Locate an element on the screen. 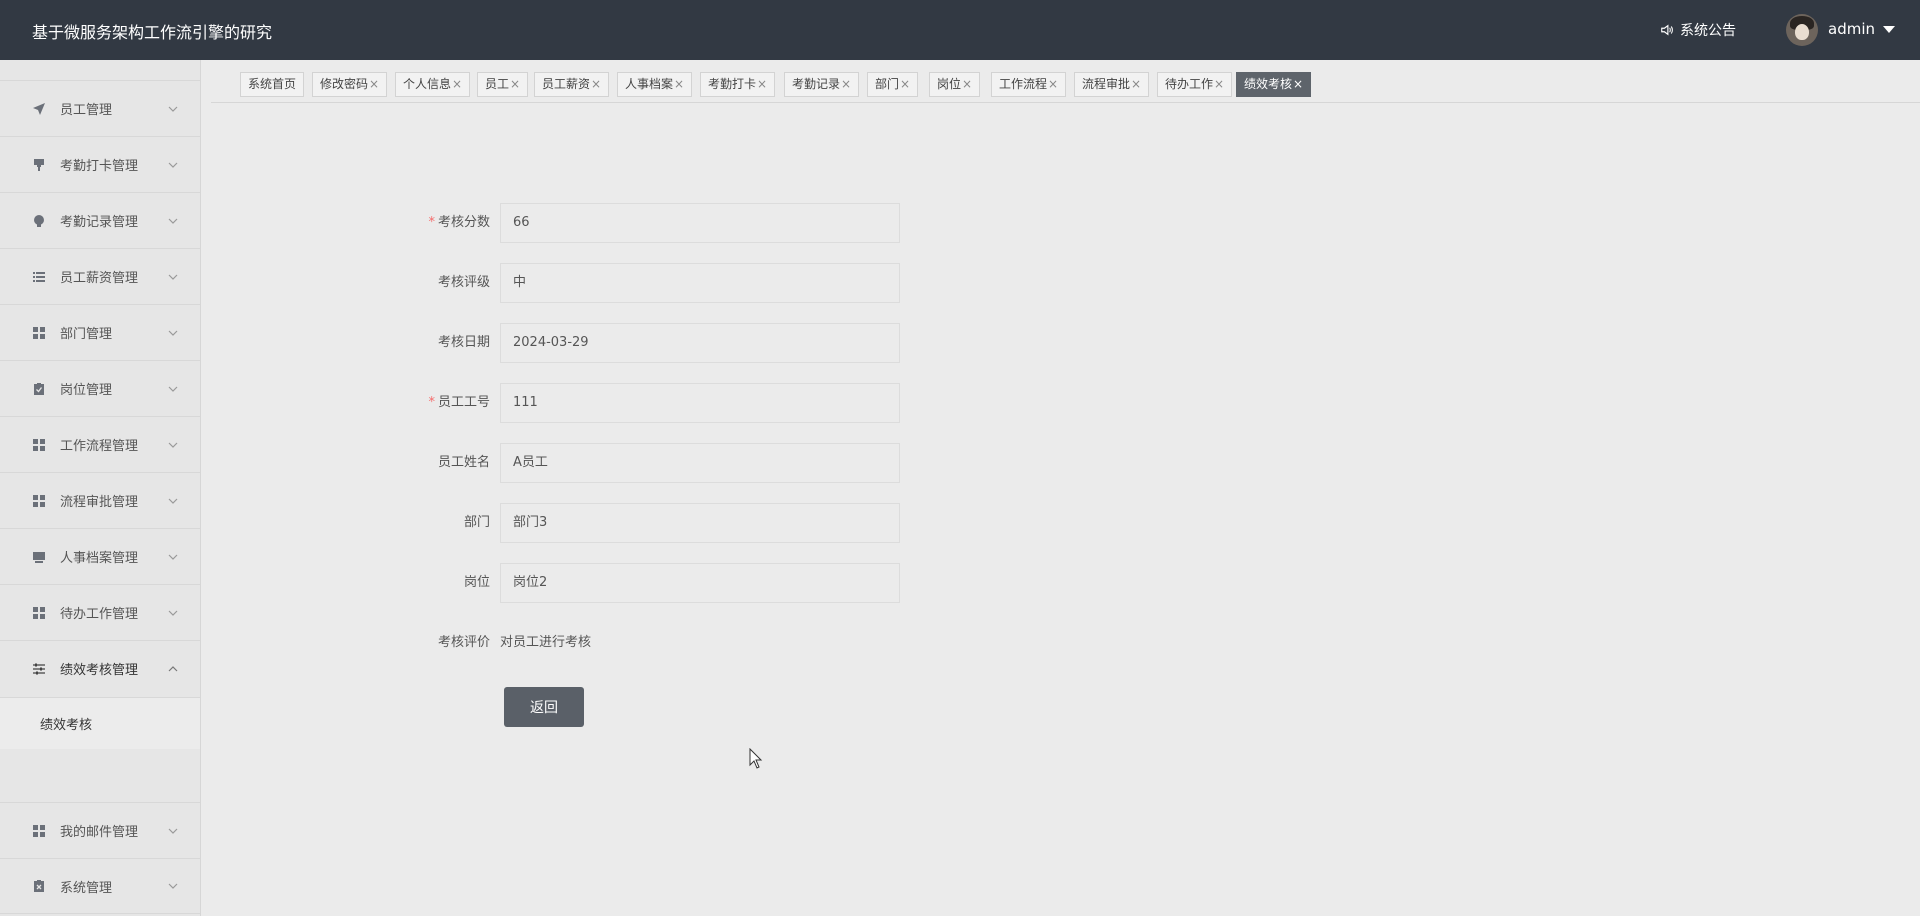 This screenshot has height=916, width=1920. tab-label: 绩效考核 is located at coordinates (1268, 84).